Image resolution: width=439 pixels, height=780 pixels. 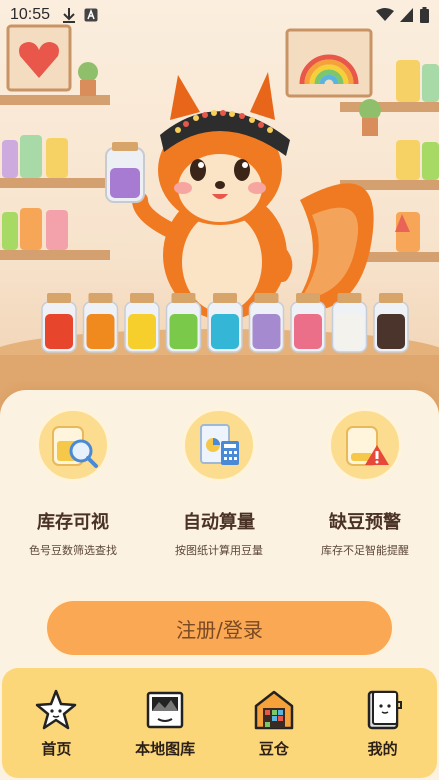 What do you see at coordinates (69, 15) in the screenshot?
I see `download-icon` at bounding box center [69, 15].